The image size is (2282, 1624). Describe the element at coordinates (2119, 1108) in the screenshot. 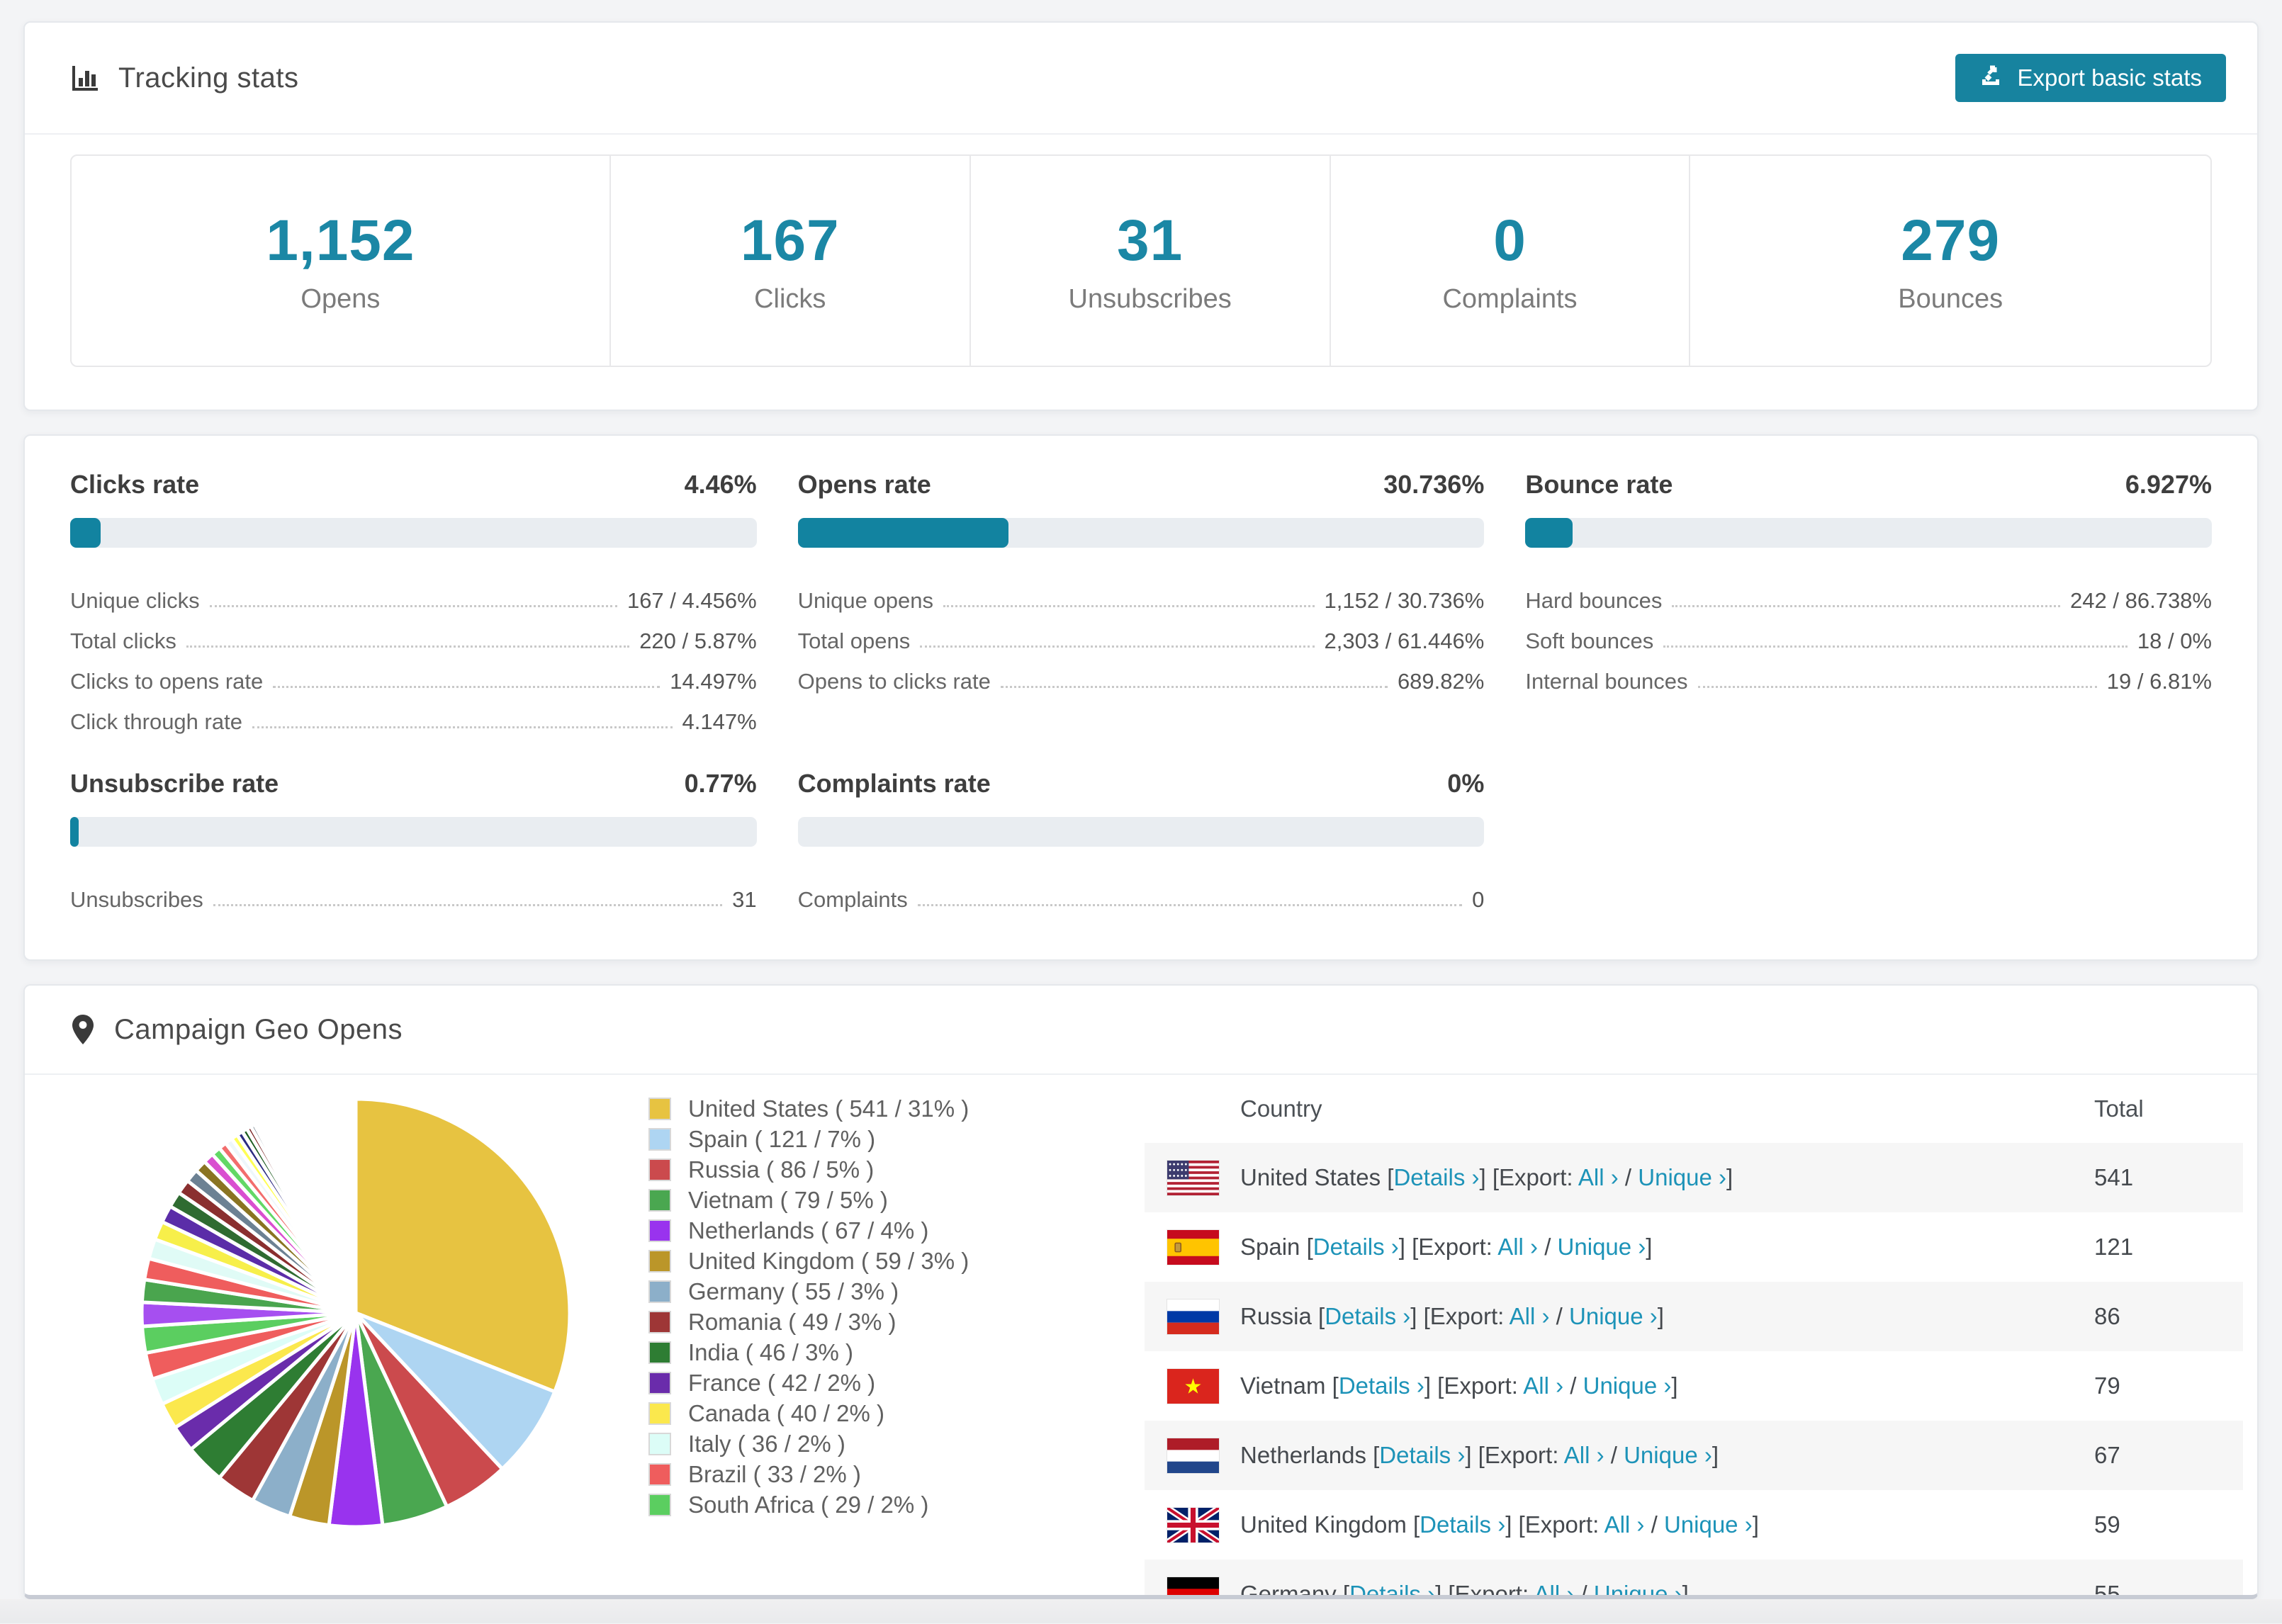

I see `column-total: Total` at that location.